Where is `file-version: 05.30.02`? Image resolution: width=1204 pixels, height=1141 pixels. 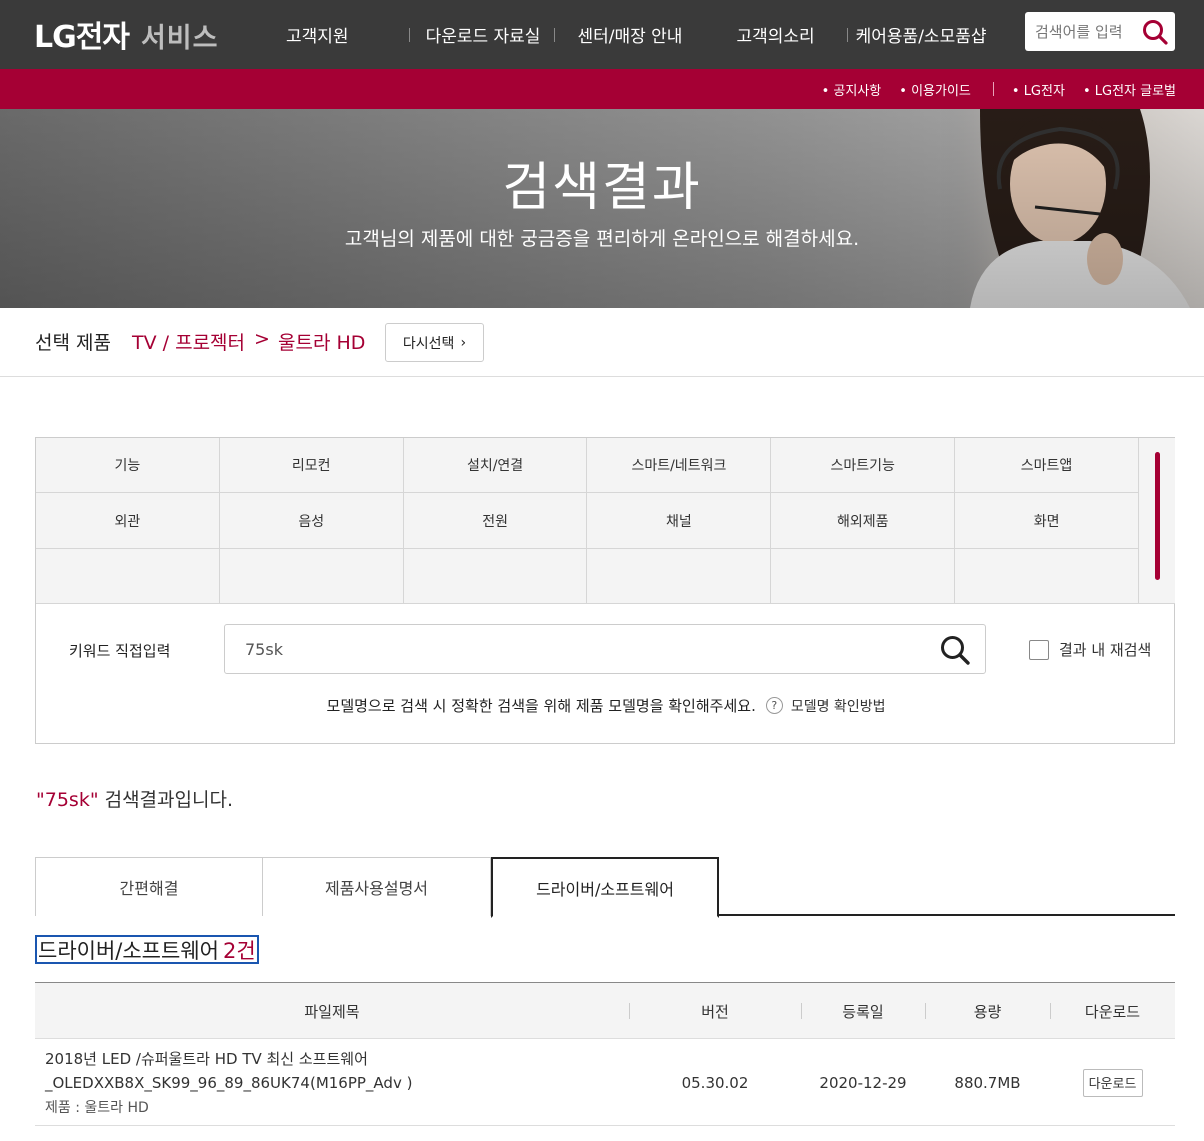
file-version: 05.30.02 is located at coordinates (715, 1082).